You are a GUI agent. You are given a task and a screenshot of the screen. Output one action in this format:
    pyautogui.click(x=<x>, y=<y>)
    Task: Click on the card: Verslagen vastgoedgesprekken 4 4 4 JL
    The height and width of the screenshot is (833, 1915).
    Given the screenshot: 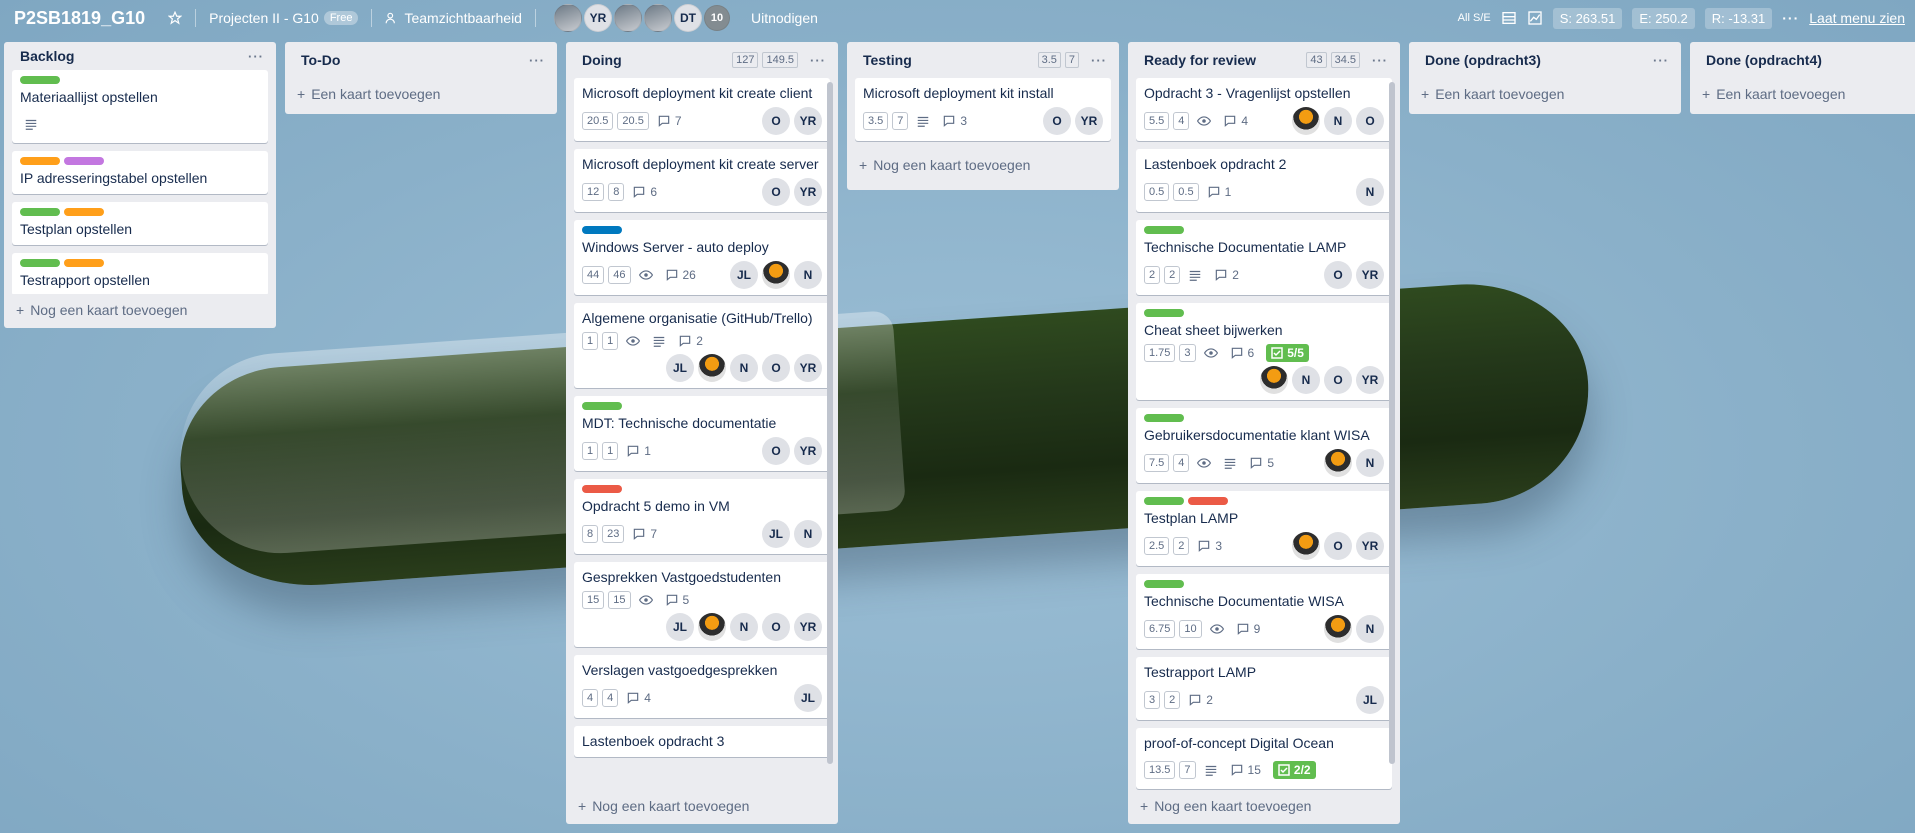 What is the action you would take?
    pyautogui.click(x=702, y=686)
    